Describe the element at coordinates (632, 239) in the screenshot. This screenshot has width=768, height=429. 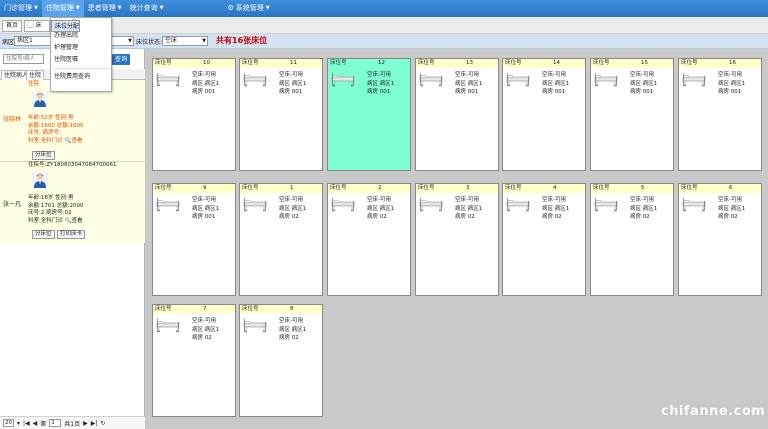
I see `bed-card: 床位号 5 空床-可用 病区 病区1 病房 02` at that location.